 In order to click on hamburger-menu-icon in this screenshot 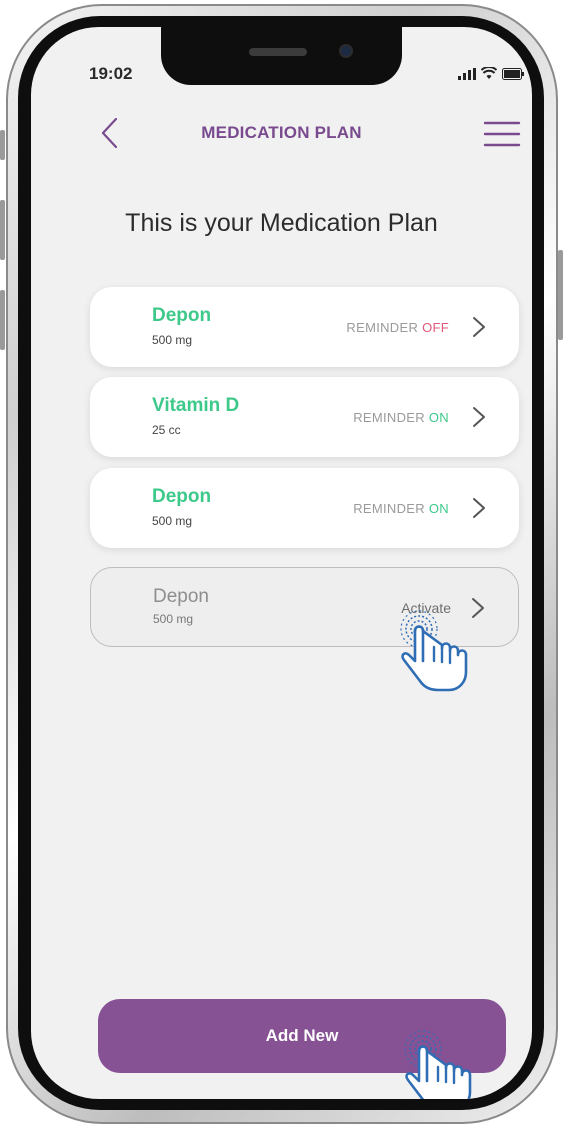, I will do `click(502, 134)`.